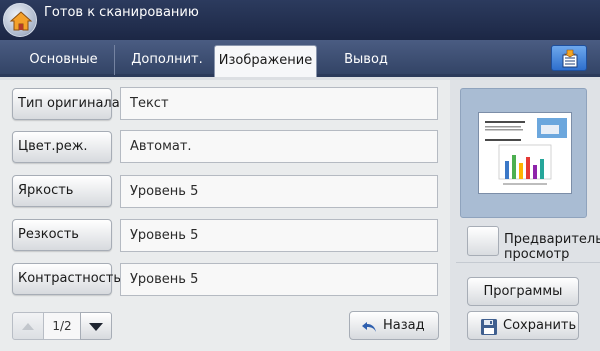 The image size is (600, 351). Describe the element at coordinates (540, 325) in the screenshot. I see `save-label: Сохранить` at that location.